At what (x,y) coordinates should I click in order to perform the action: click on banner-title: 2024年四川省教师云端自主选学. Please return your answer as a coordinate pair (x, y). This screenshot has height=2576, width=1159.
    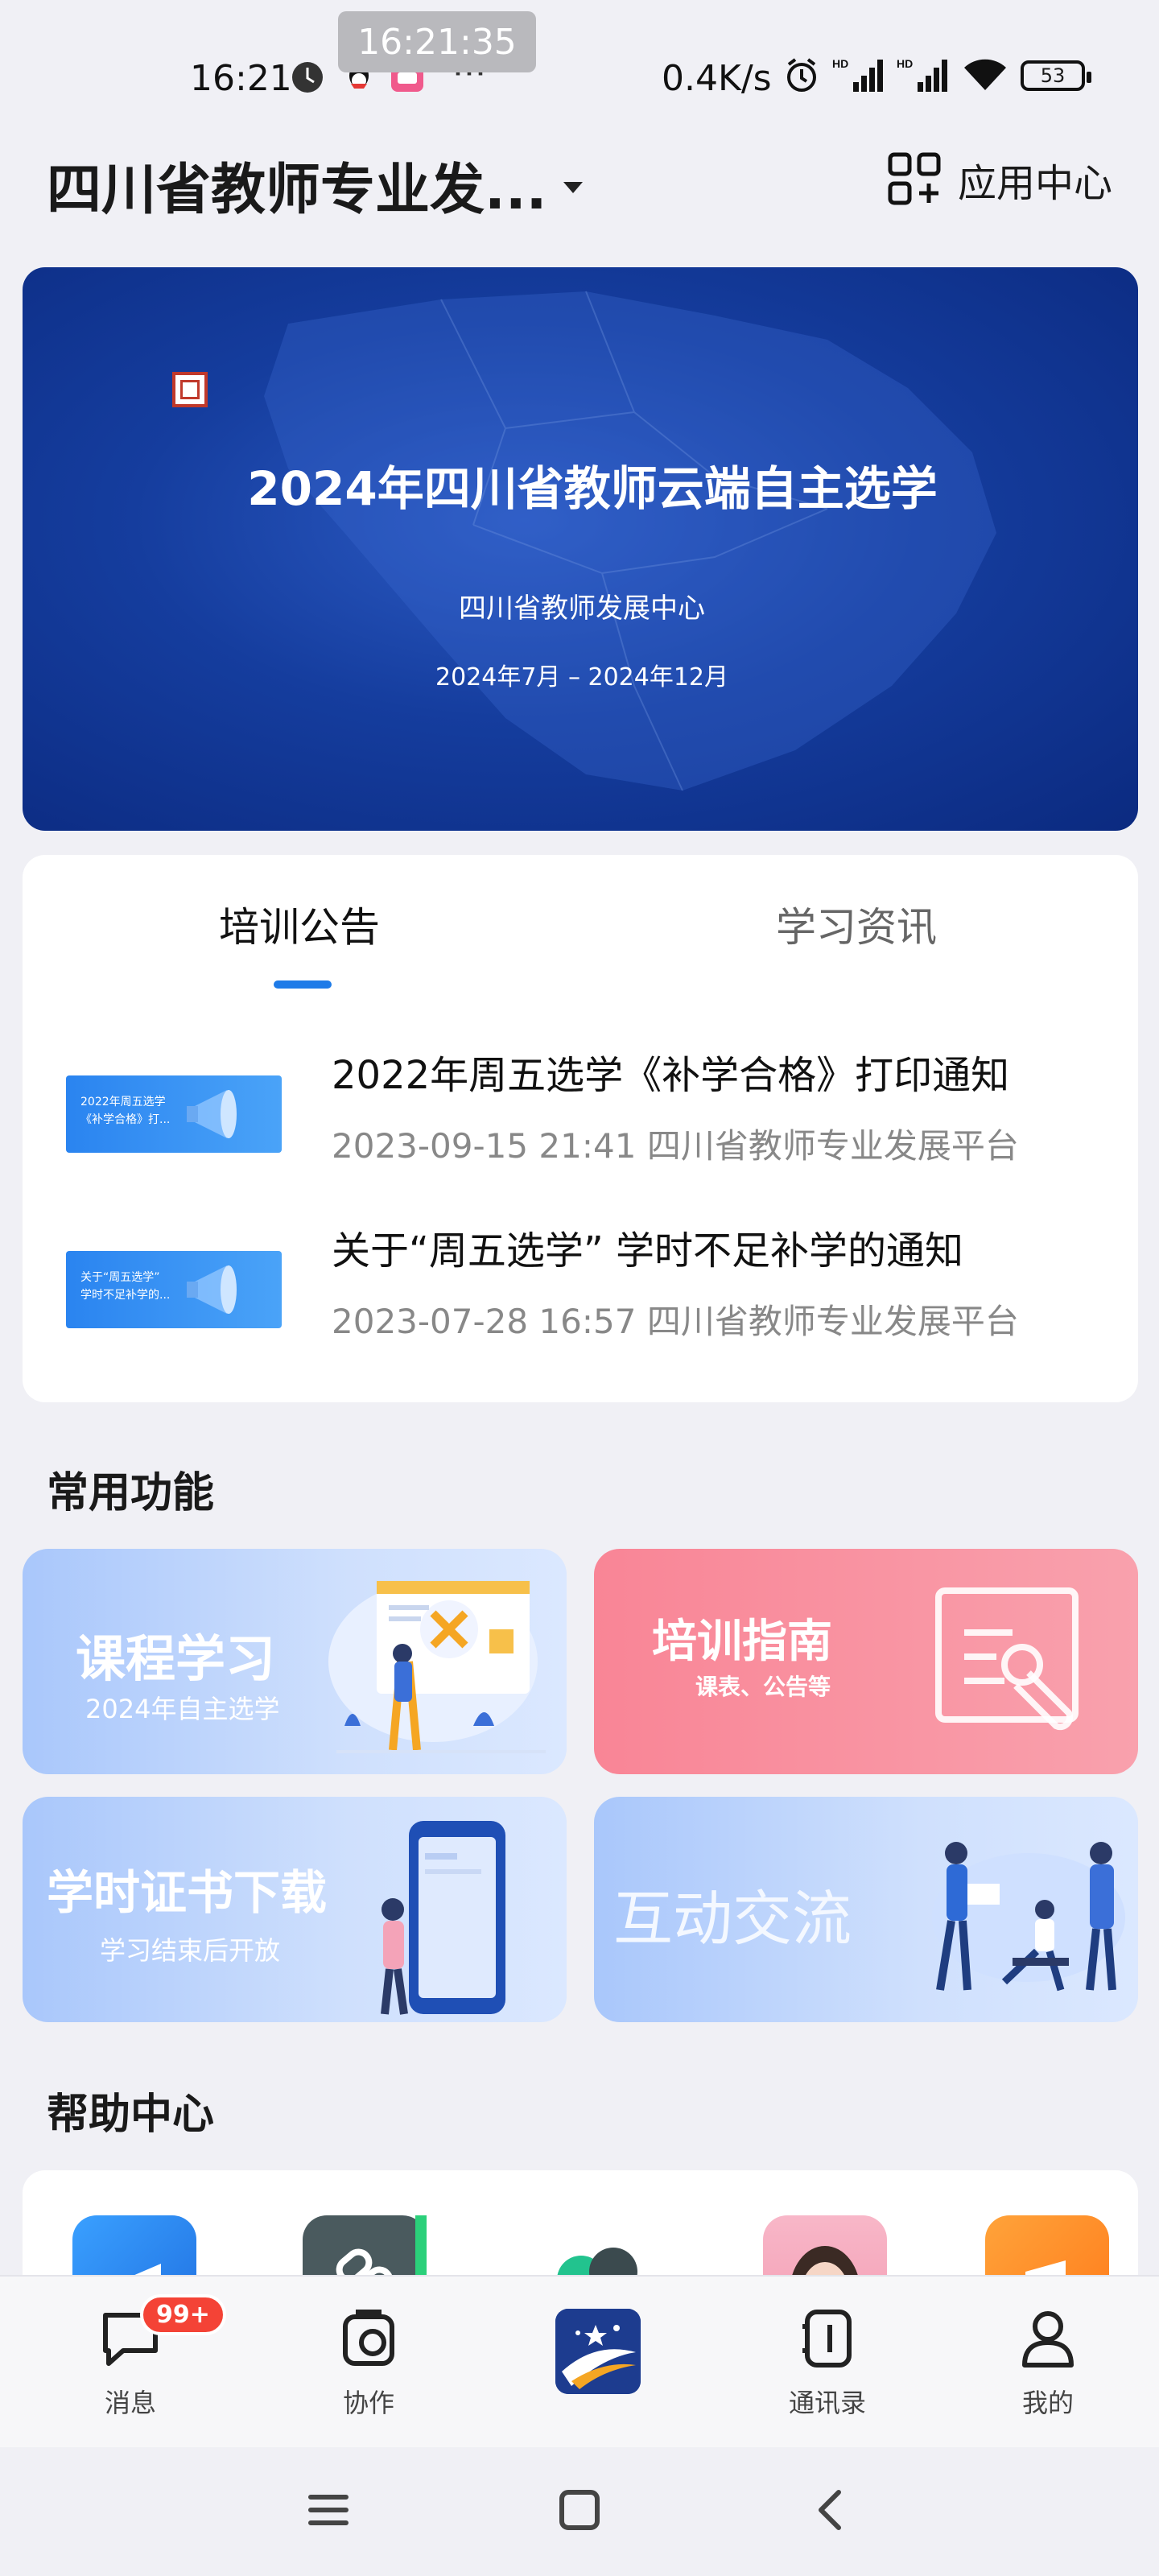
    Looking at the image, I should click on (592, 488).